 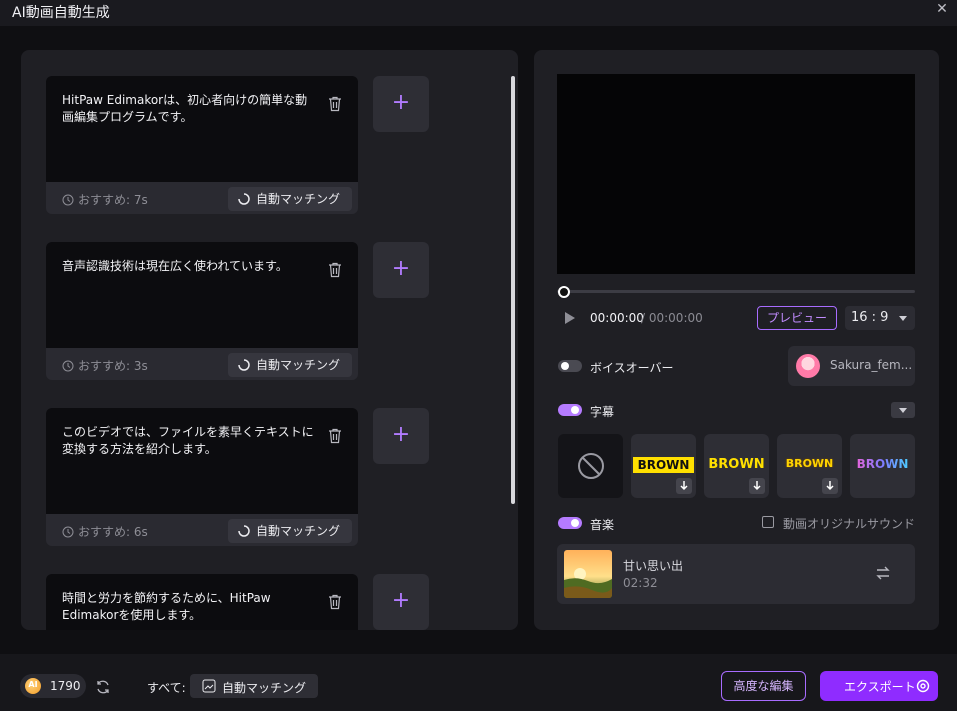 I want to click on subtitle-style-1: BROWN, so click(x=663, y=466).